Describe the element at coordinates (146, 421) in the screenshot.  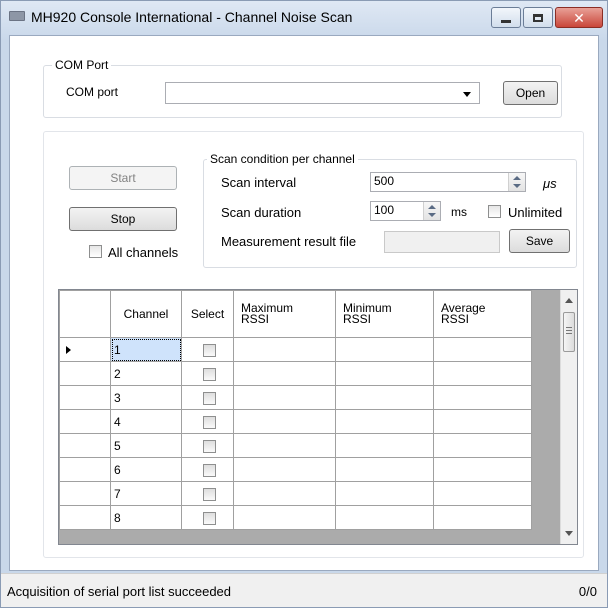
I see `channel-cell: 4` at that location.